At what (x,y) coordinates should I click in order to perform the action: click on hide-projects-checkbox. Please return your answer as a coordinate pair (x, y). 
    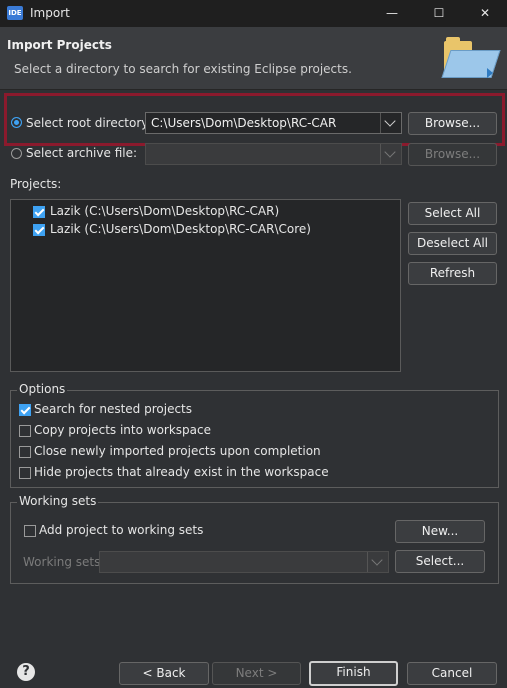
    Looking at the image, I should click on (25, 473).